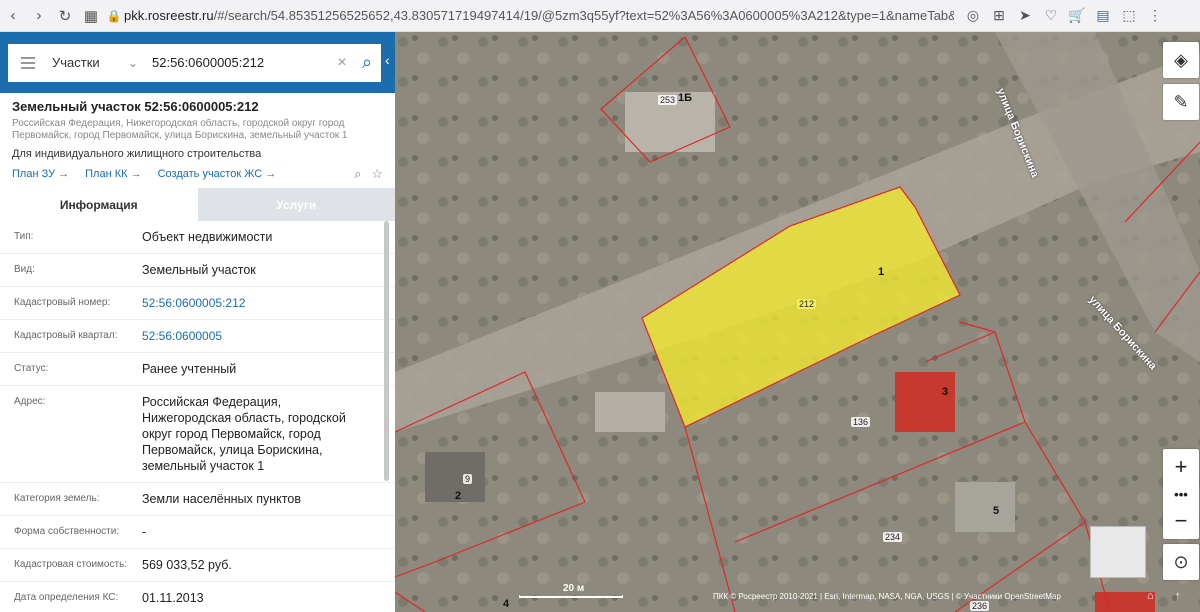 This screenshot has width=1200, height=612. Describe the element at coordinates (99, 204) in the screenshot. I see `tab-information: Информация` at that location.